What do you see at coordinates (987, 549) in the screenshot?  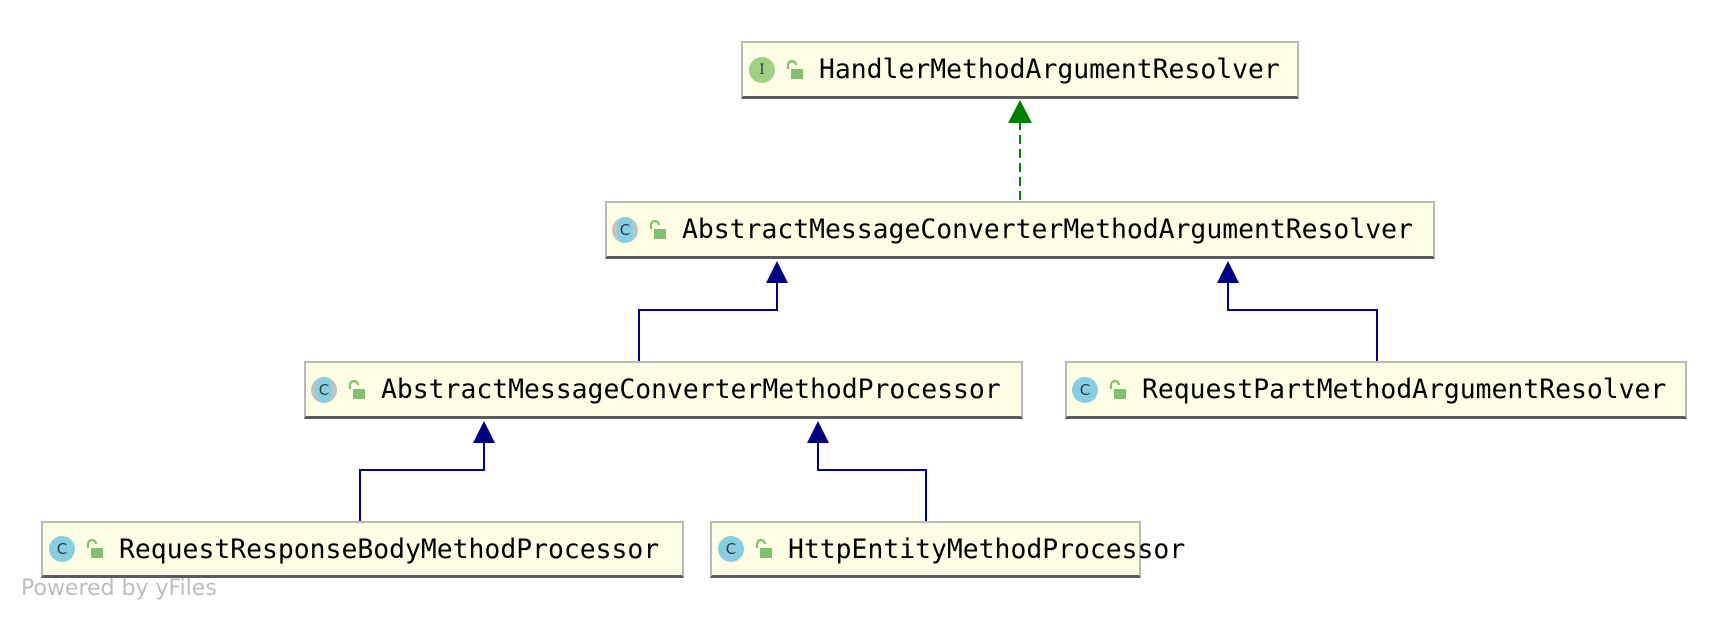 I see `node-label: HttpEntityMethodProcessor` at bounding box center [987, 549].